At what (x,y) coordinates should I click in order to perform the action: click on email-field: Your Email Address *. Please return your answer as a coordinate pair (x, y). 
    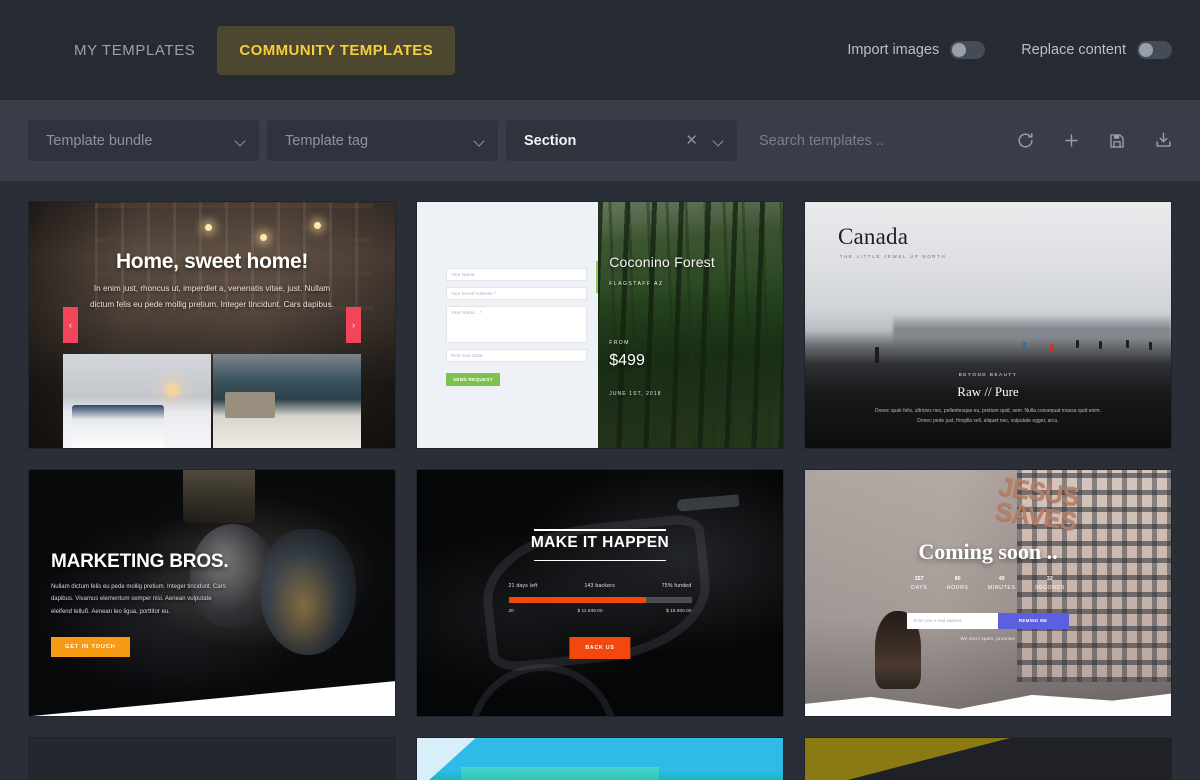
    Looking at the image, I should click on (516, 294).